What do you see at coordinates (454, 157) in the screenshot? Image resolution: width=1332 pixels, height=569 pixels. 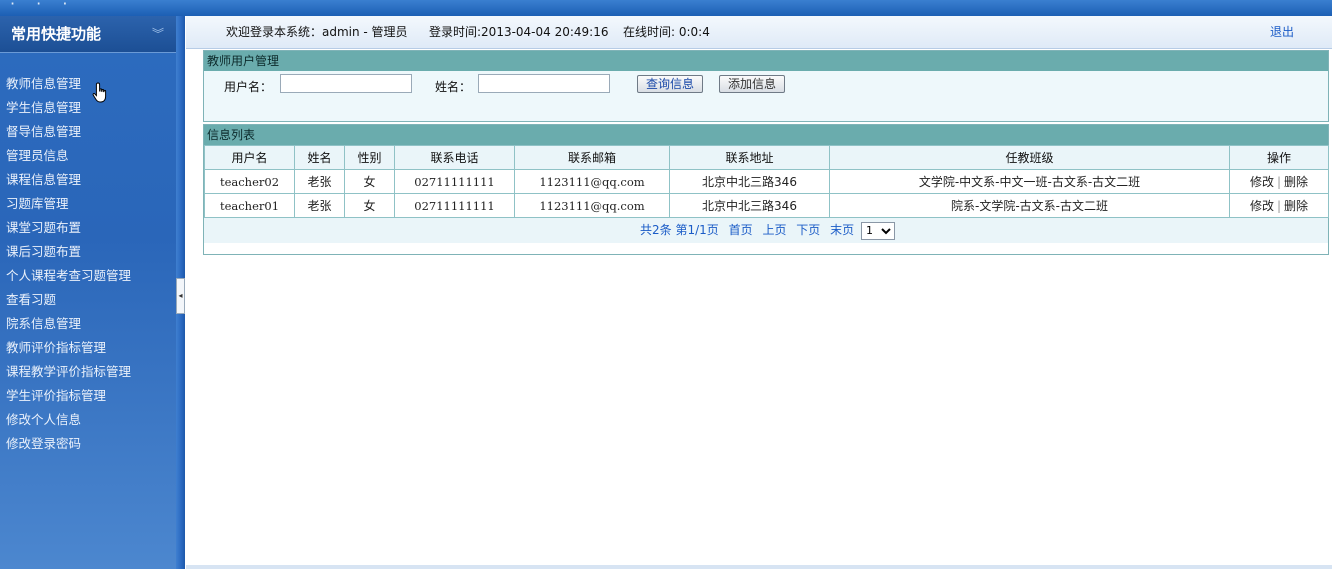 I see `column-header-phone: 联系电话` at bounding box center [454, 157].